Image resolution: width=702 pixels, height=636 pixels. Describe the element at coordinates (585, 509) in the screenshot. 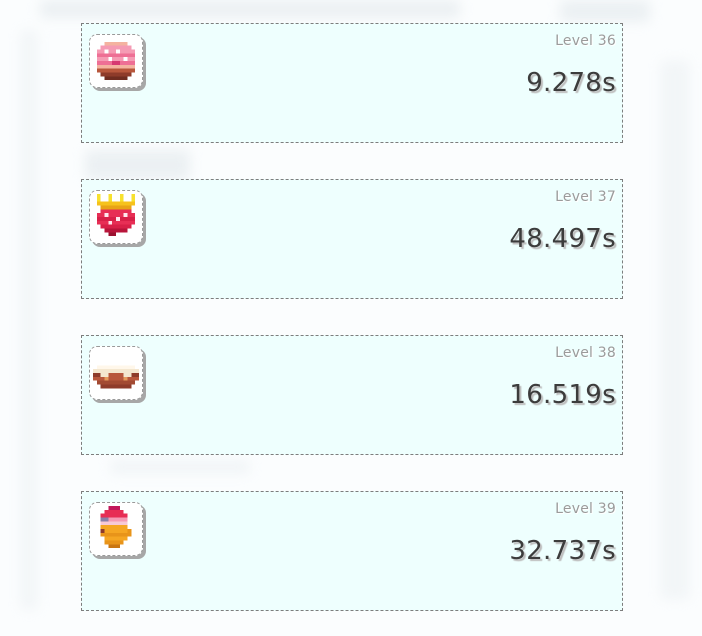

I see `level-label: Level 39` at that location.